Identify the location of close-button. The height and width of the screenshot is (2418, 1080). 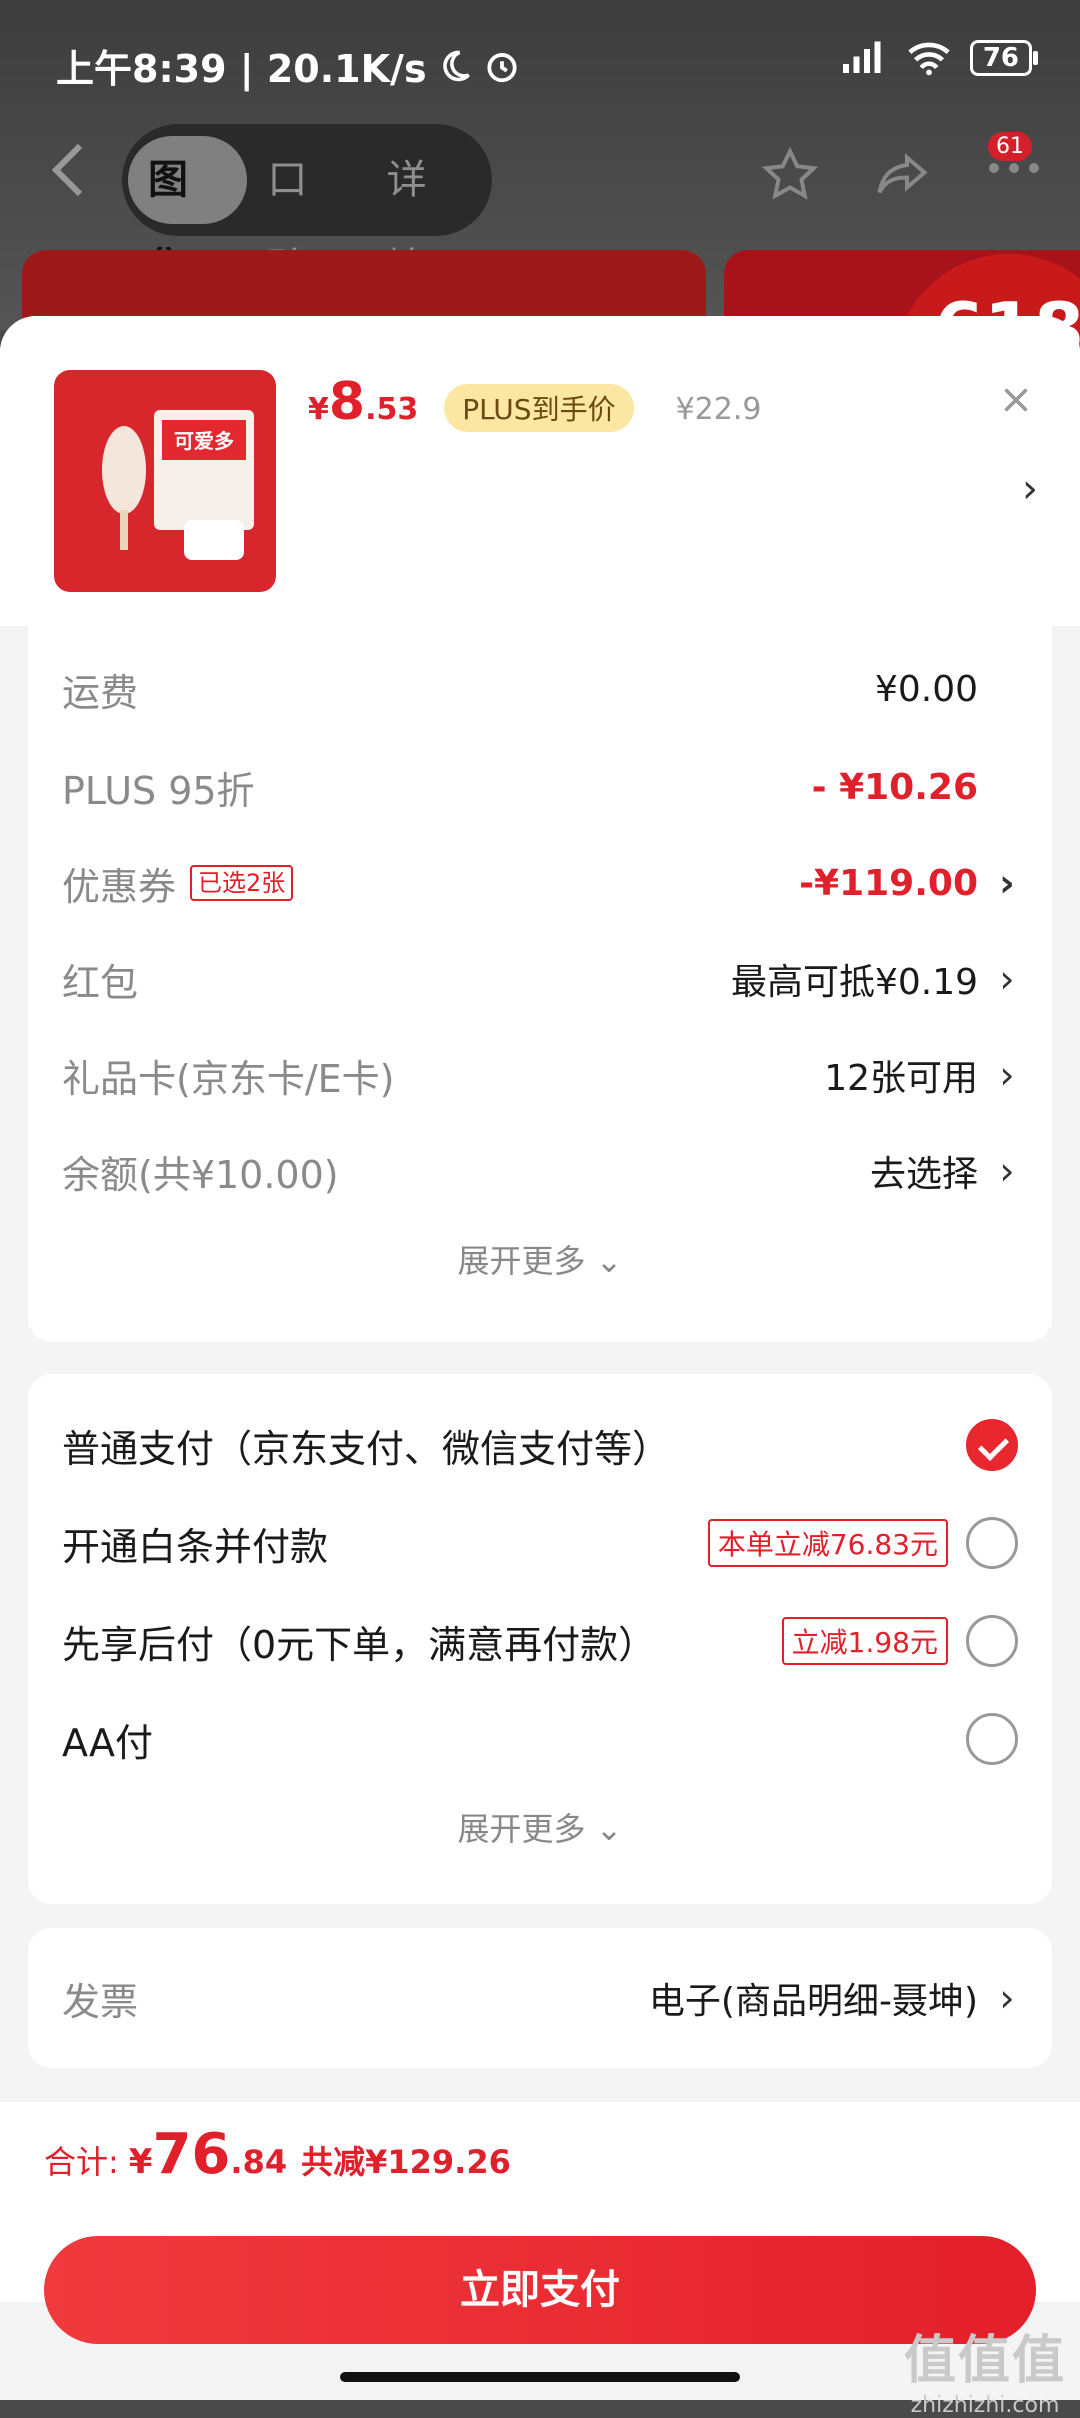
(1016, 402).